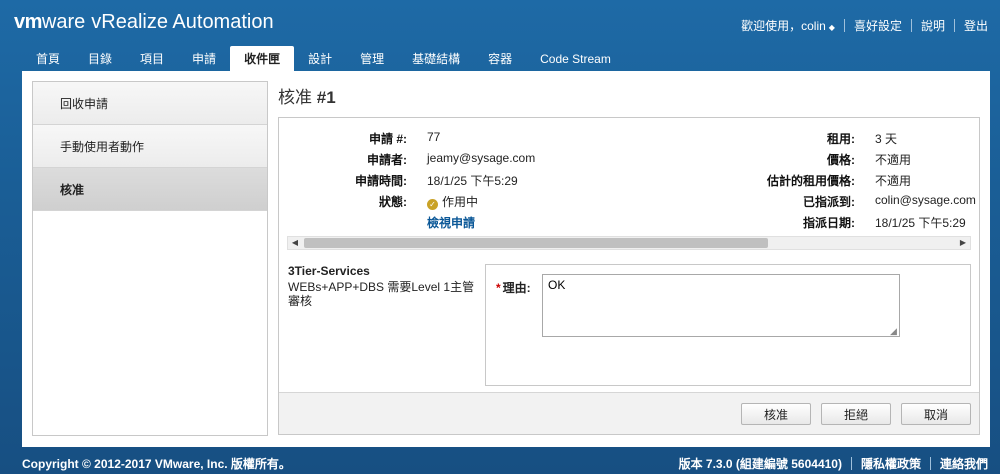  What do you see at coordinates (152, 58) in the screenshot?
I see `tab-items: 項目` at bounding box center [152, 58].